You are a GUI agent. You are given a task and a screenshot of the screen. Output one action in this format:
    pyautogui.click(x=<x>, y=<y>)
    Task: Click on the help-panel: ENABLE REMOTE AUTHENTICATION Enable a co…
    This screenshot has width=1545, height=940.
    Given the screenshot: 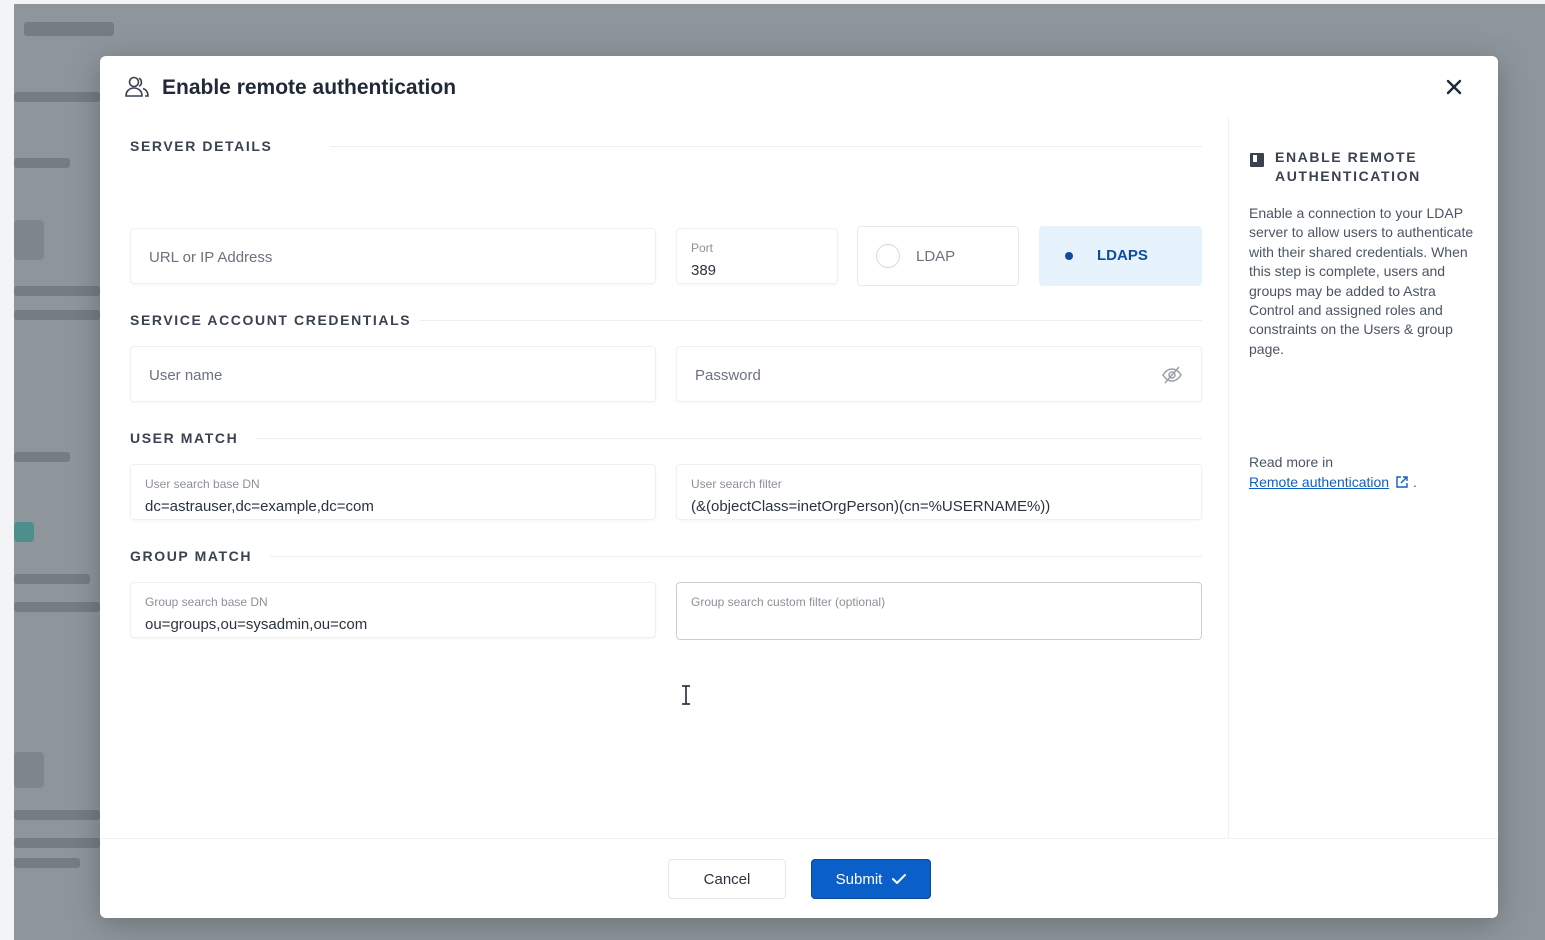 What is the action you would take?
    pyautogui.click(x=1363, y=478)
    